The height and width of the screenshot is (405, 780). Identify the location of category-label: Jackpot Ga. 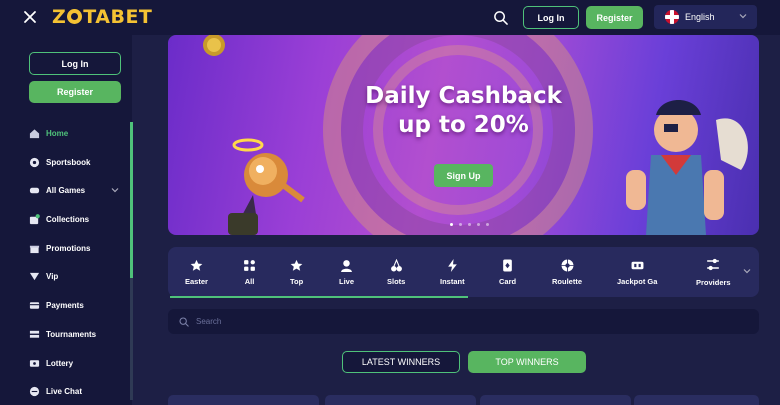
(637, 281).